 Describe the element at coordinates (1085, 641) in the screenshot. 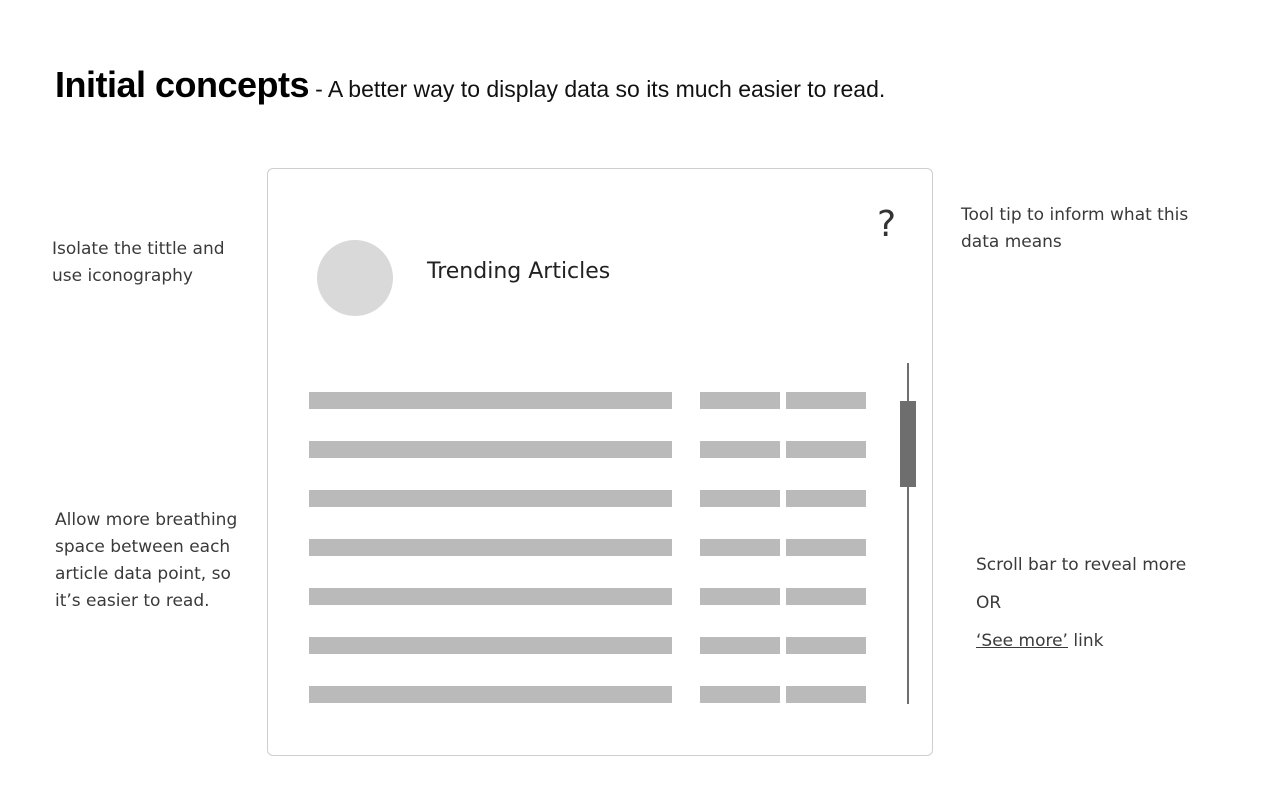

I see `see-more-suffix: link` at that location.